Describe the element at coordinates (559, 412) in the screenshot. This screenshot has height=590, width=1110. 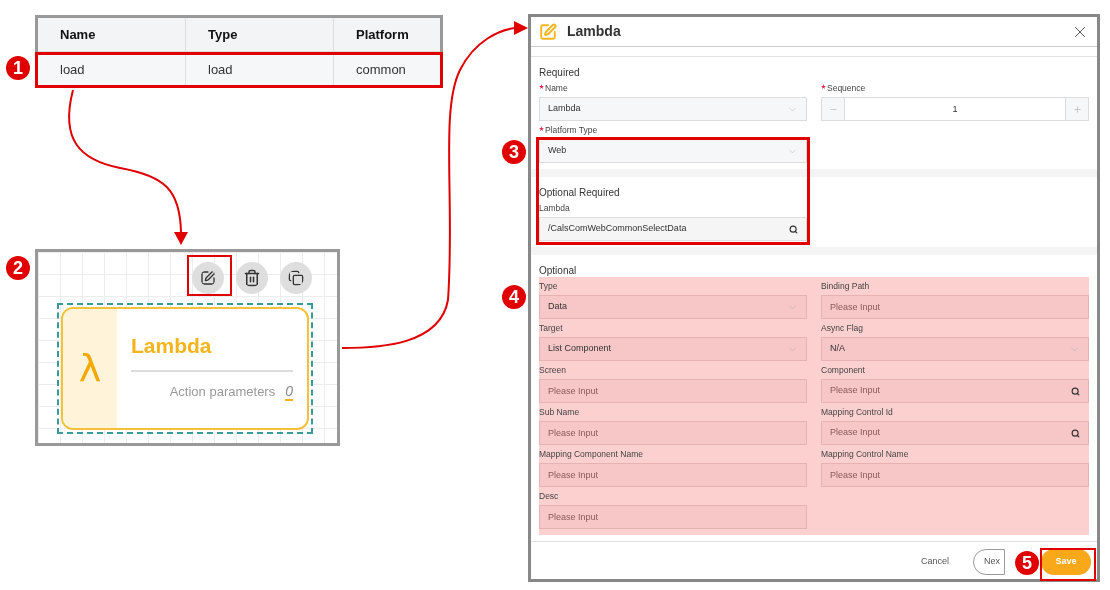
I see `field-label: Sub Name` at that location.